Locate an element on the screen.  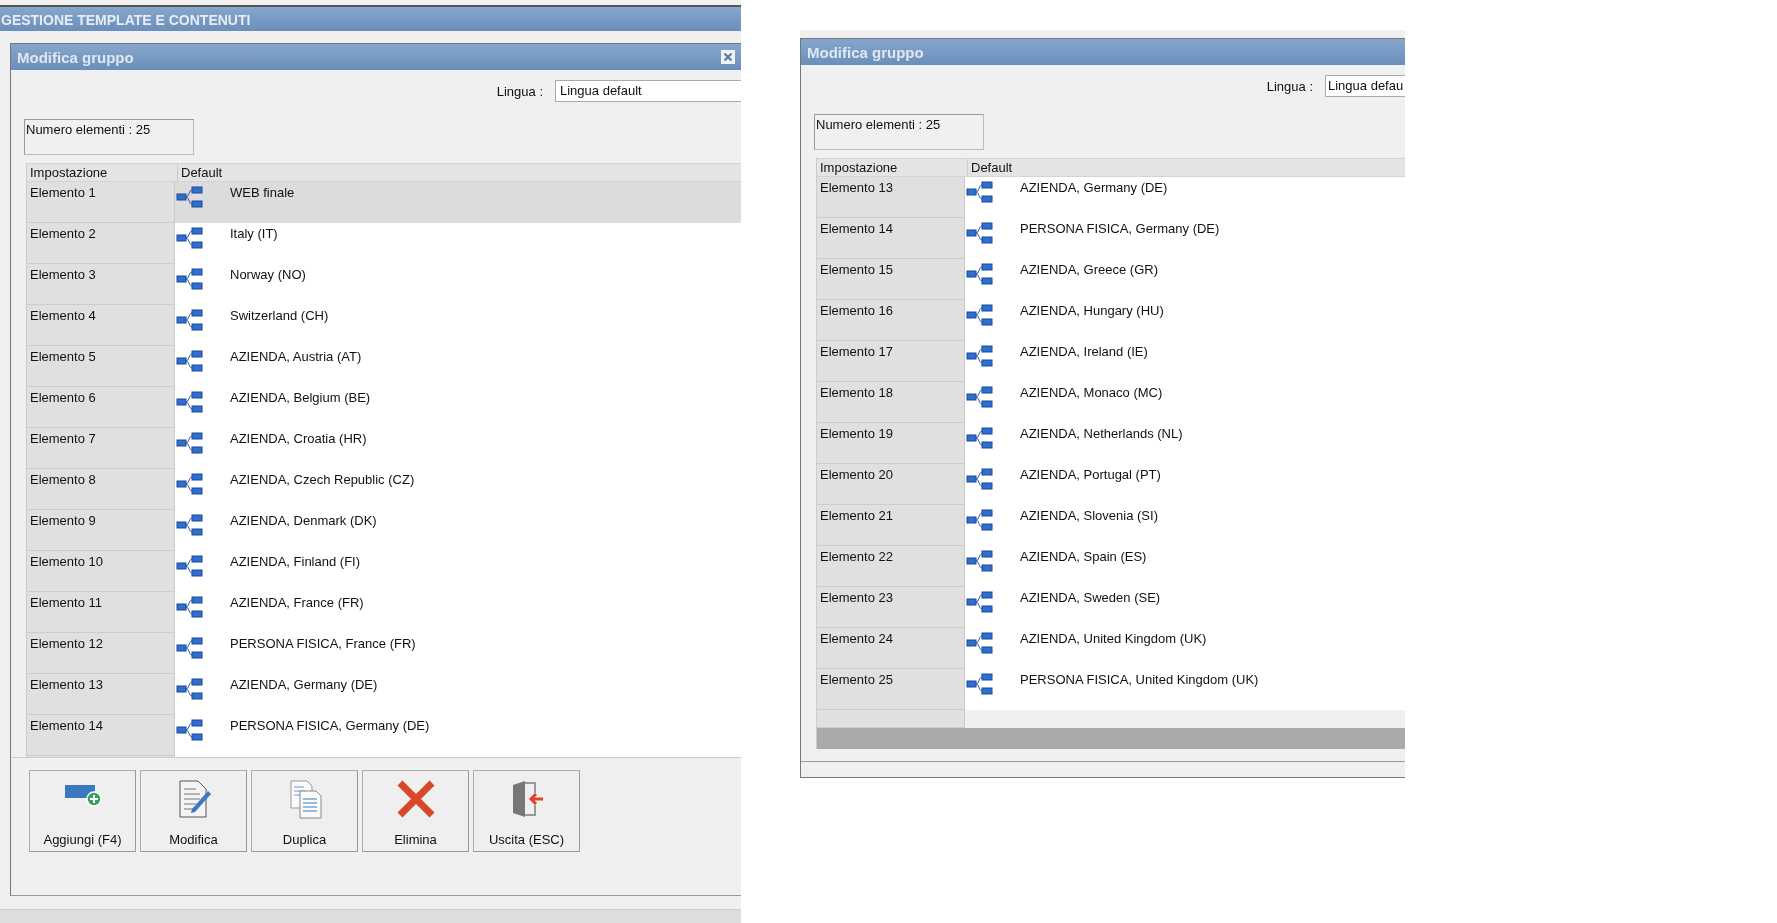
row-value: Norway (NO) is located at coordinates (268, 274).